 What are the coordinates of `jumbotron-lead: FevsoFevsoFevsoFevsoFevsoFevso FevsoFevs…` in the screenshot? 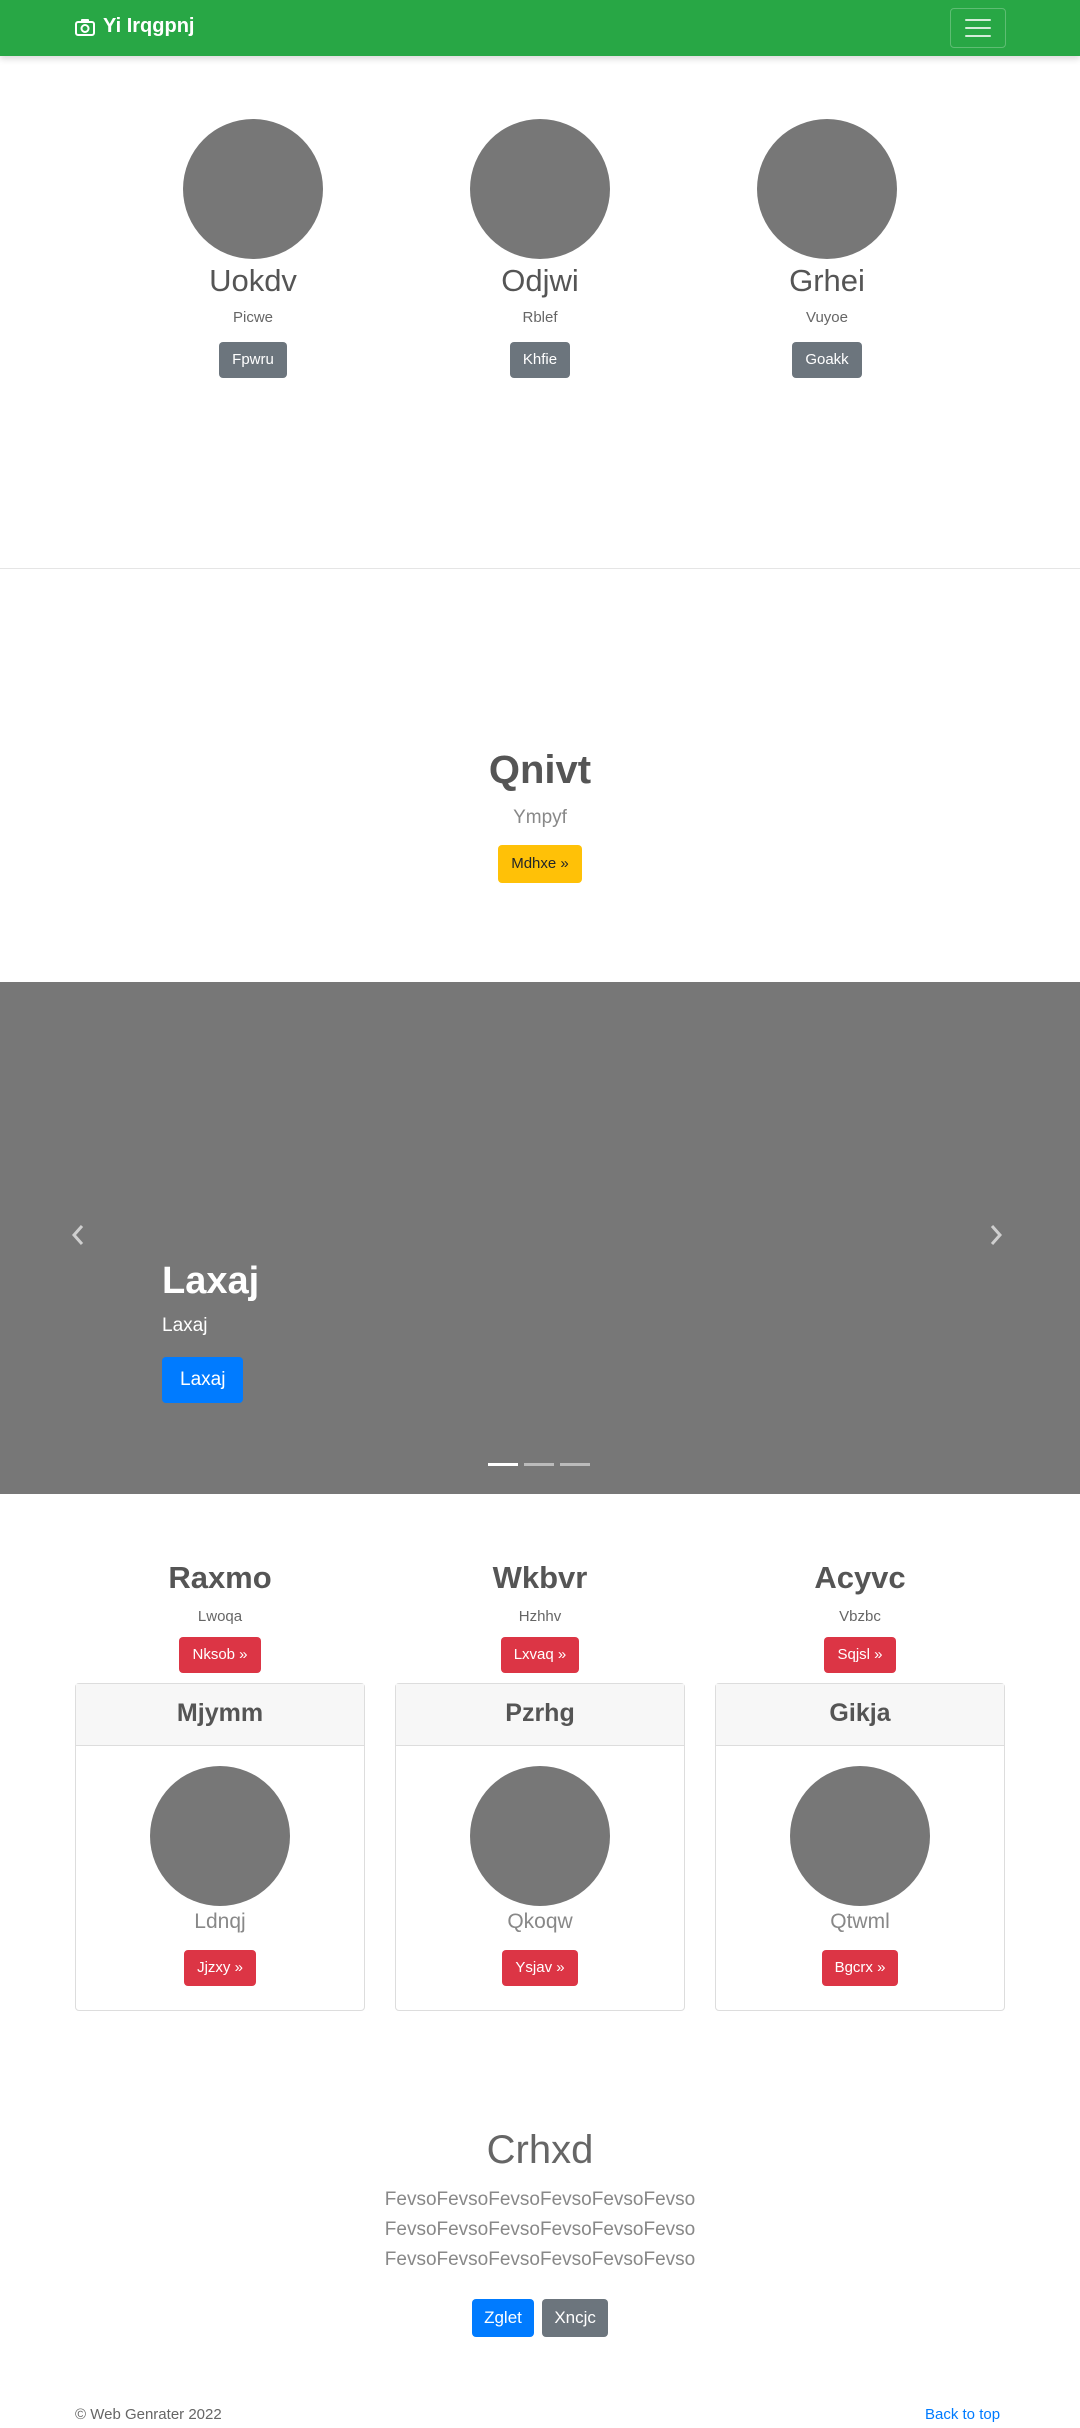 It's located at (540, 2229).